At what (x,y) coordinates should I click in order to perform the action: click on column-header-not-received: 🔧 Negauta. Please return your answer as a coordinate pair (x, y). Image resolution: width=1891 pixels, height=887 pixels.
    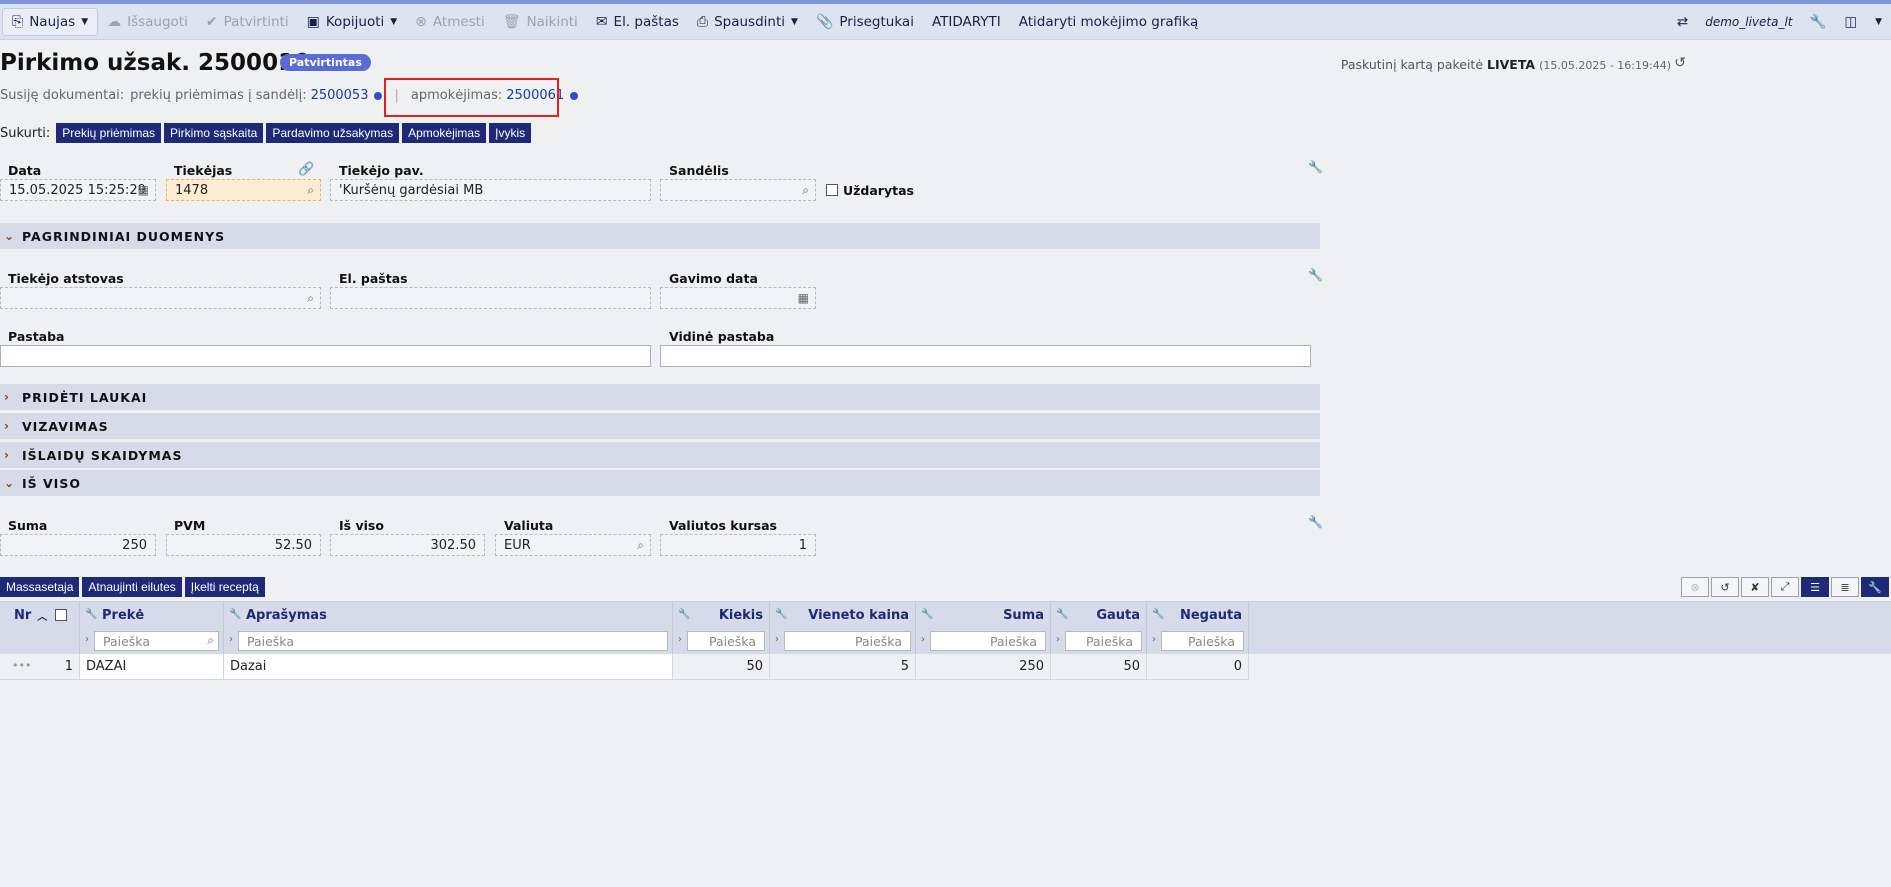
    Looking at the image, I should click on (1198, 615).